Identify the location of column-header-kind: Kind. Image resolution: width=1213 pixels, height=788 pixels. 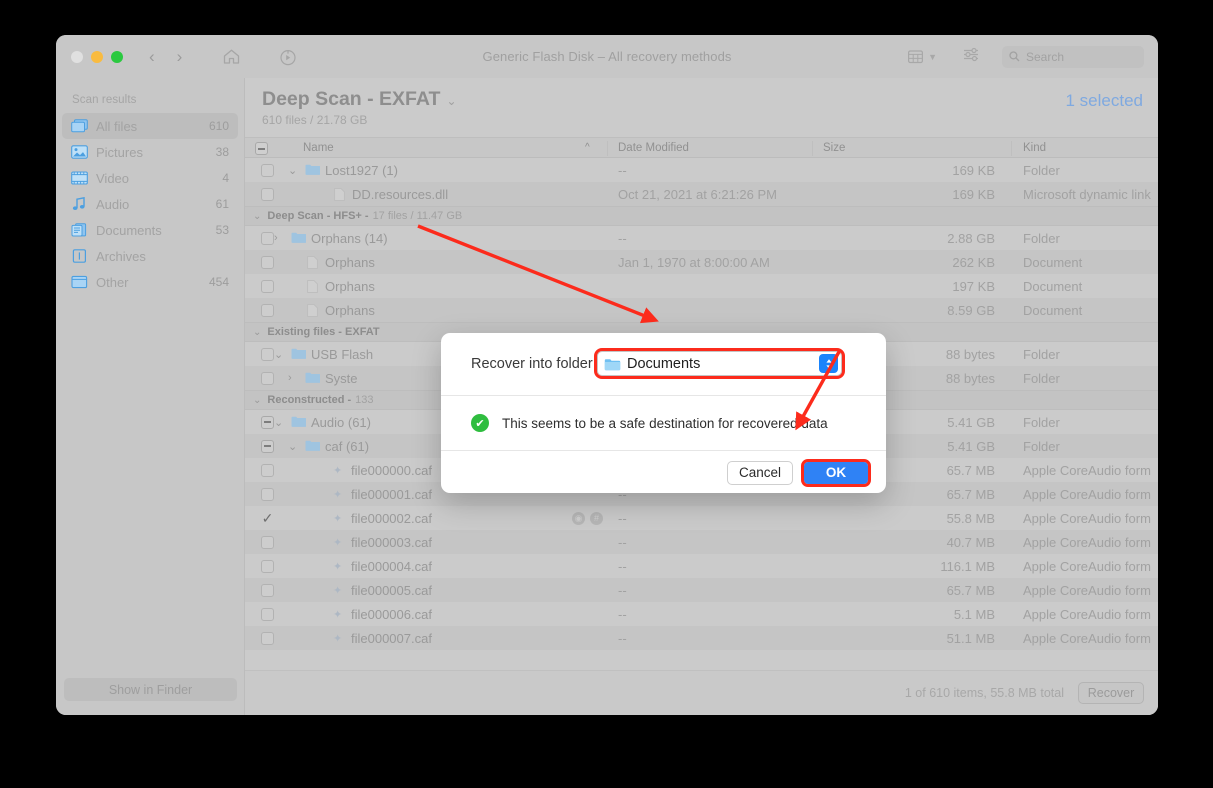
(1034, 148).